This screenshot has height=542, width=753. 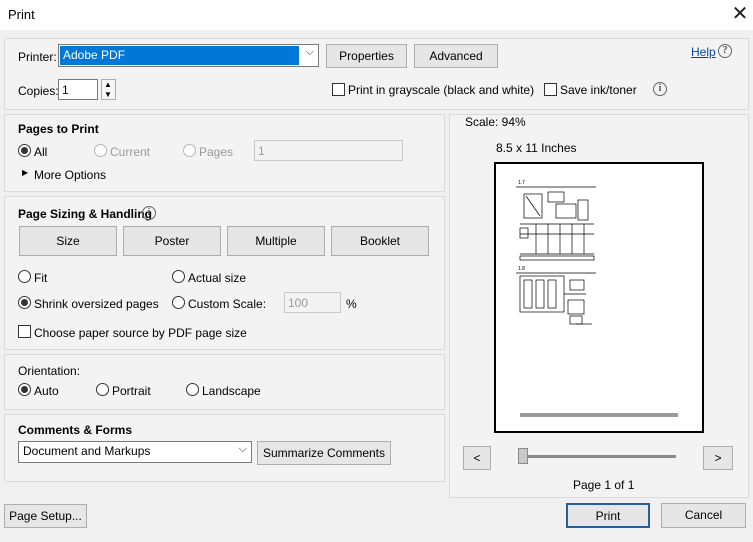 What do you see at coordinates (108, 94) in the screenshot?
I see `stepper-down-icon: ▼` at bounding box center [108, 94].